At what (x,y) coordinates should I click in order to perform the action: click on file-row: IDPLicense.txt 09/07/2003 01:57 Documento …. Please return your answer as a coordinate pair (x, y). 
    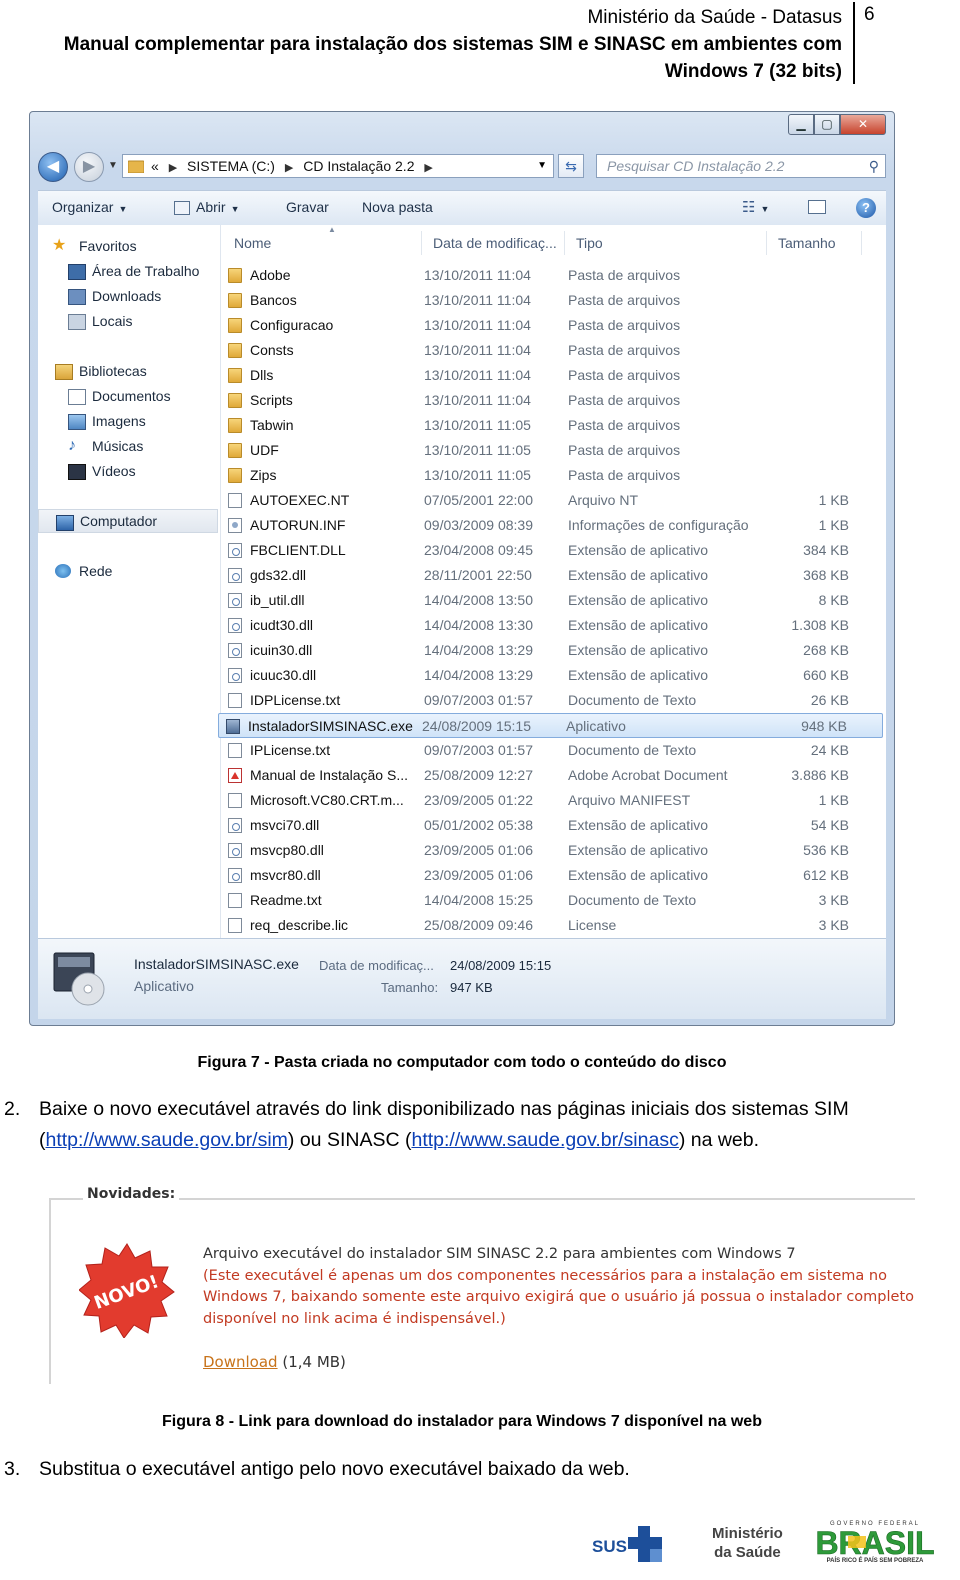
    Looking at the image, I should click on (553, 700).